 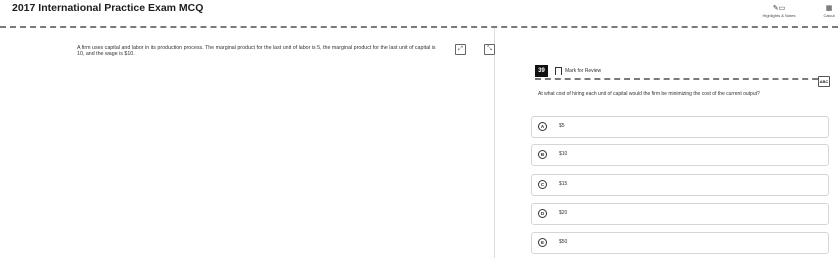 I want to click on highlights-notes-label: Highlights & Notes, so click(x=779, y=15).